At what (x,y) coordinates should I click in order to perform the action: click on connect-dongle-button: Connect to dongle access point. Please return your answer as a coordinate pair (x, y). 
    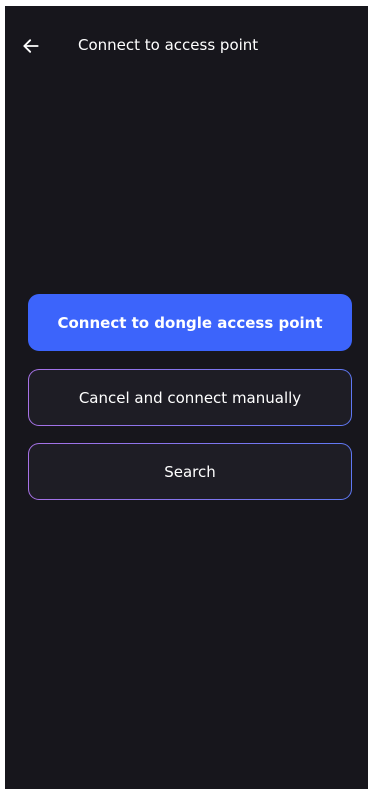
    Looking at the image, I should click on (190, 322).